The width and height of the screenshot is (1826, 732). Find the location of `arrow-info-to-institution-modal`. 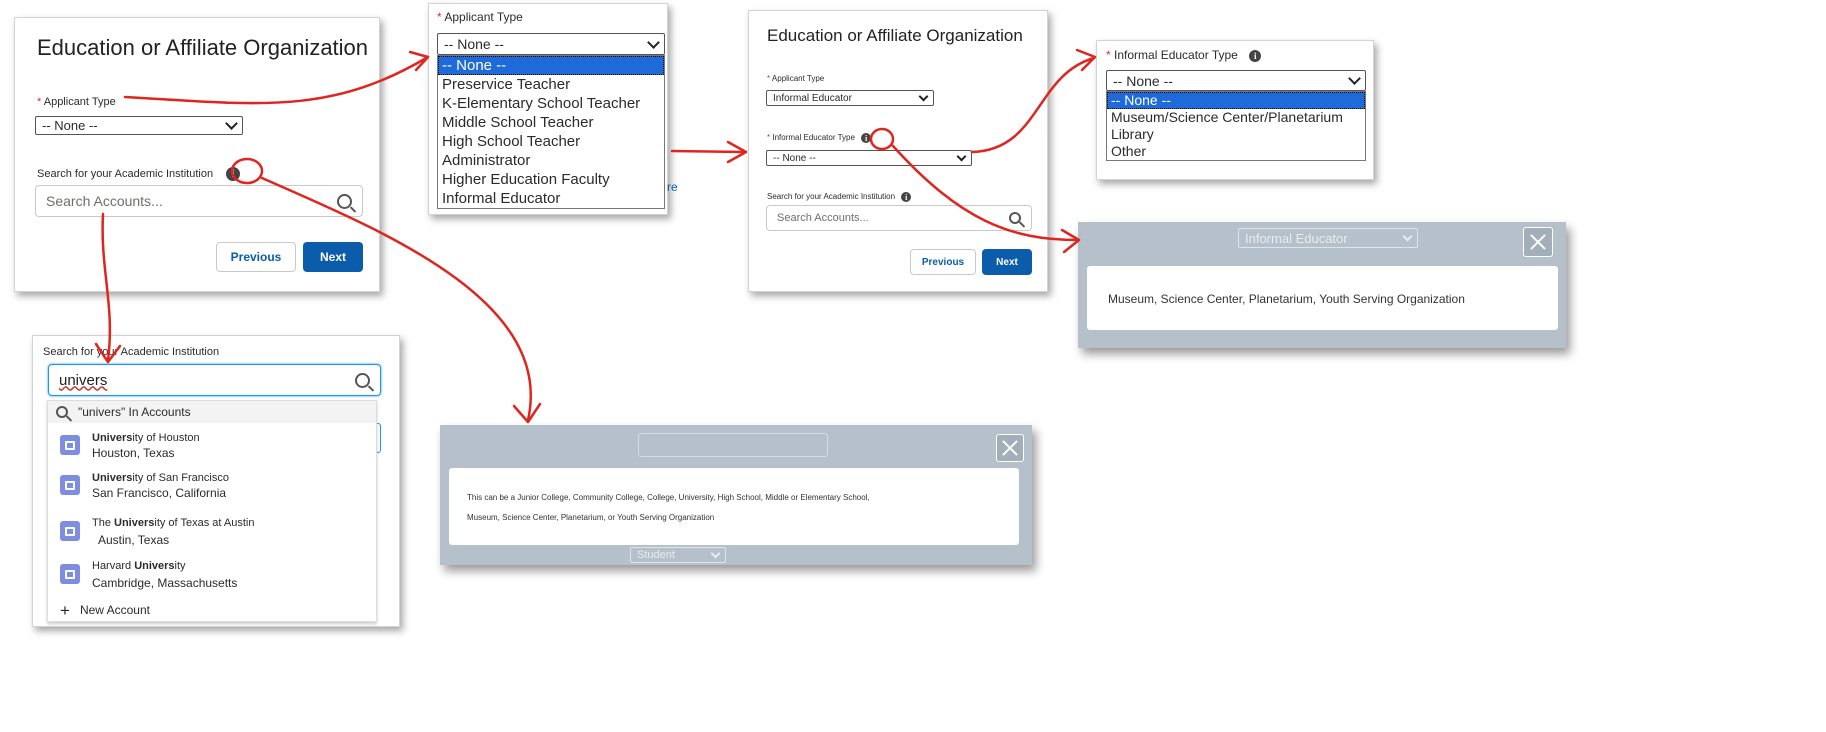

arrow-info-to-institution-modal is located at coordinates (396, 299).